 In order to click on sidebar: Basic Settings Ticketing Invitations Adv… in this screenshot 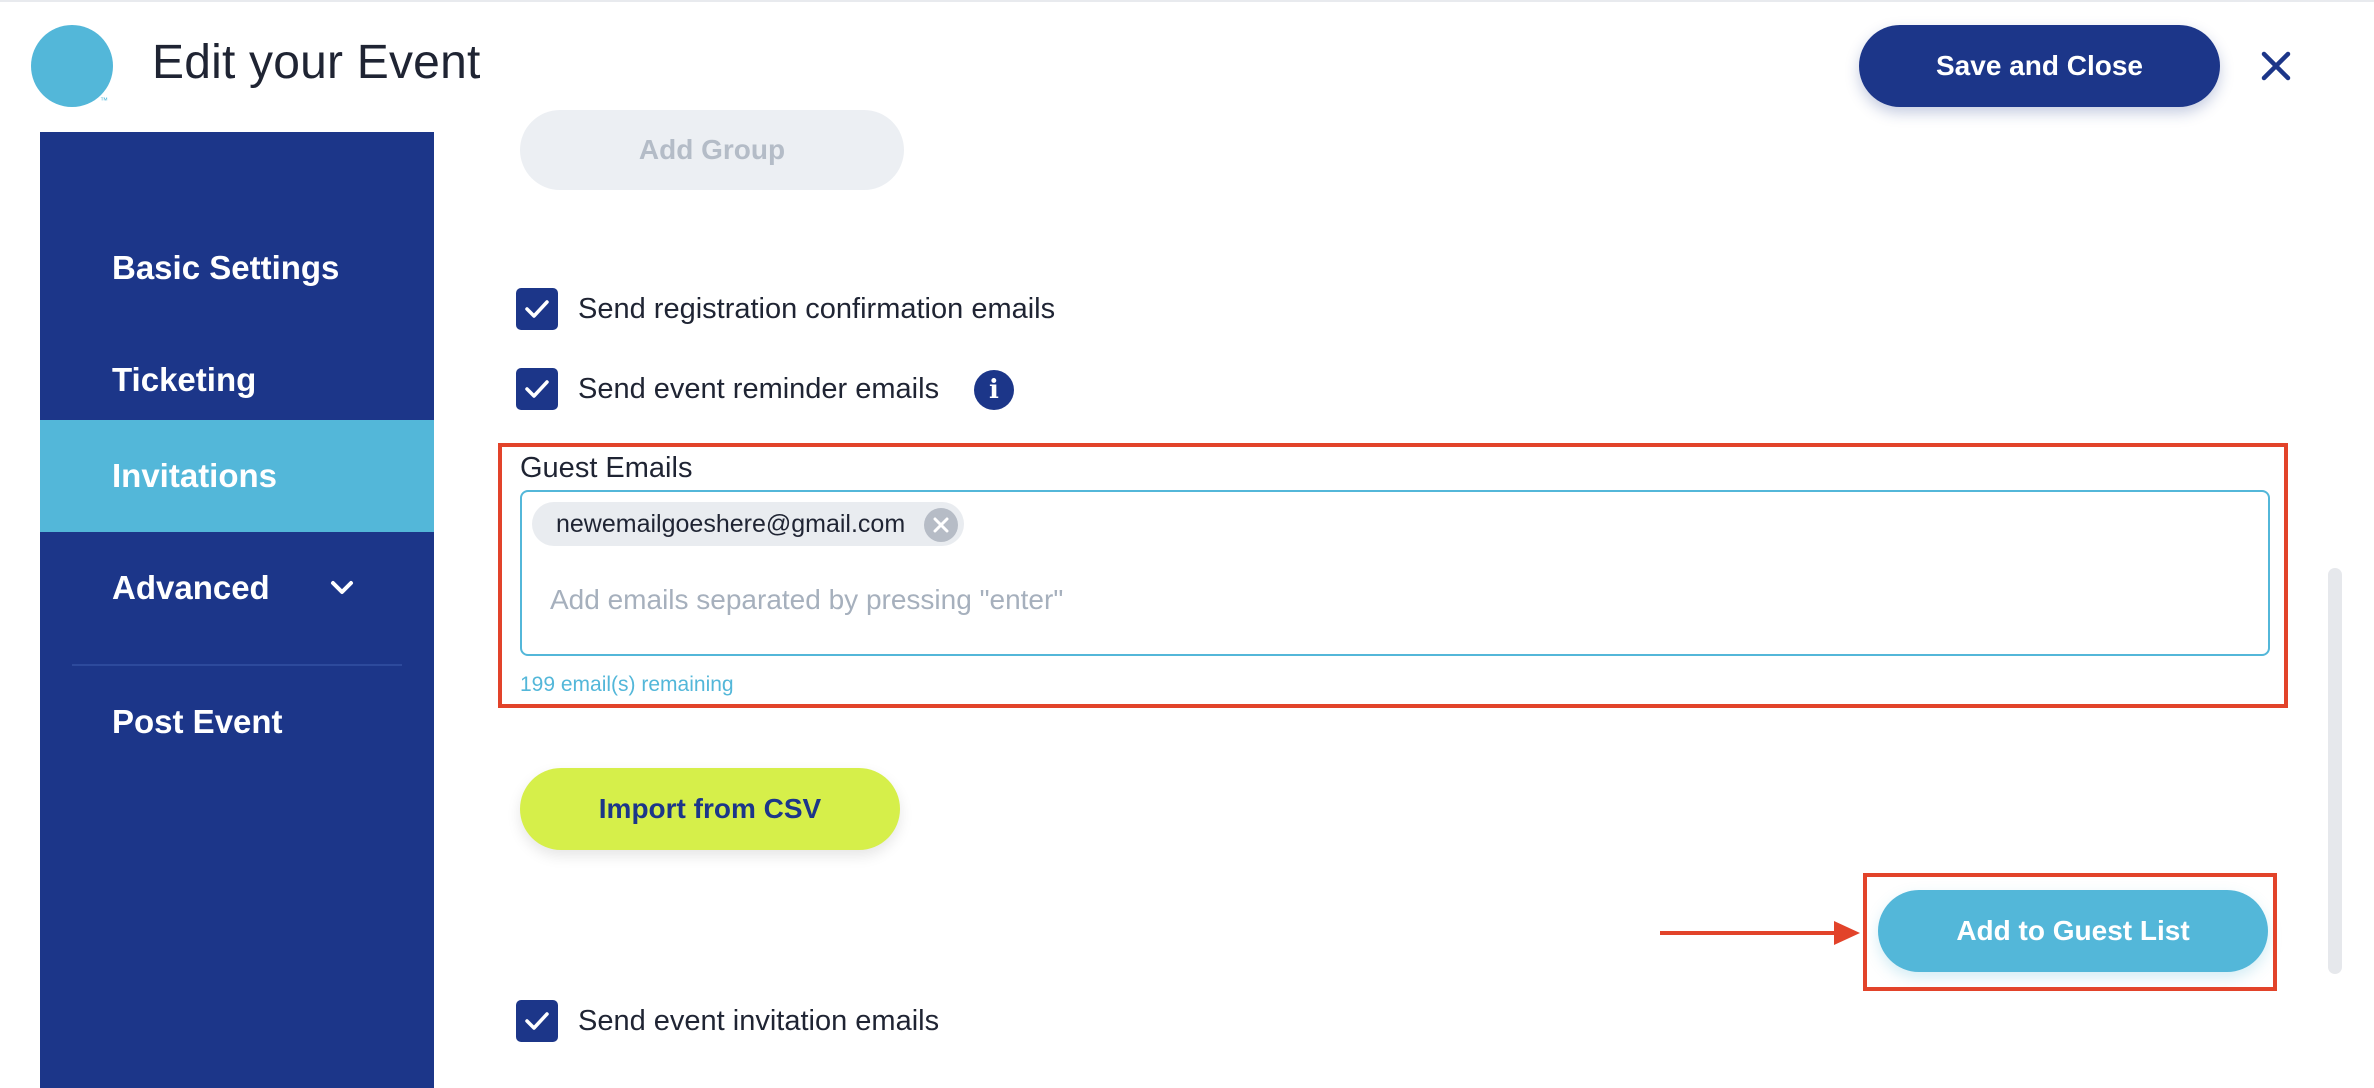, I will do `click(237, 610)`.